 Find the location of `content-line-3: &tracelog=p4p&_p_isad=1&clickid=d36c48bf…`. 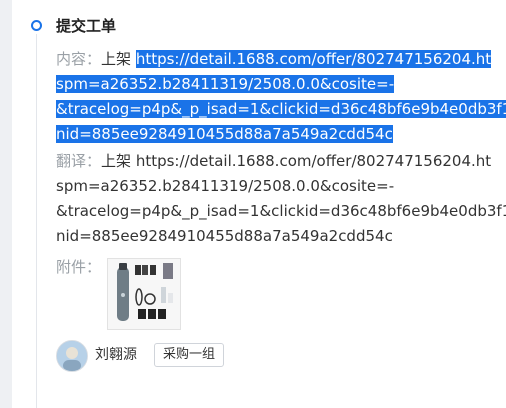

content-line-3: &tracelog=p4p&_p_isad=1&clickid=d36c48bf… is located at coordinates (281, 109).